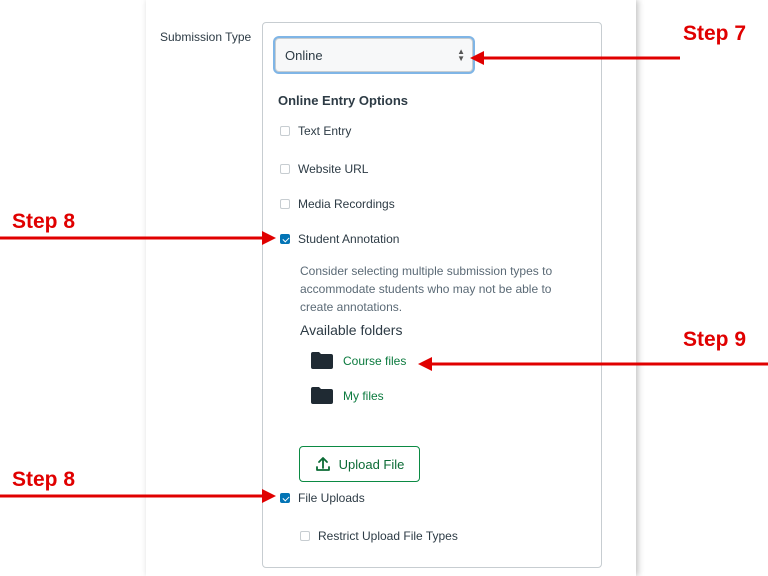 The image size is (768, 576). Describe the element at coordinates (44, 221) in the screenshot. I see `step8-top-label: Step 8` at that location.